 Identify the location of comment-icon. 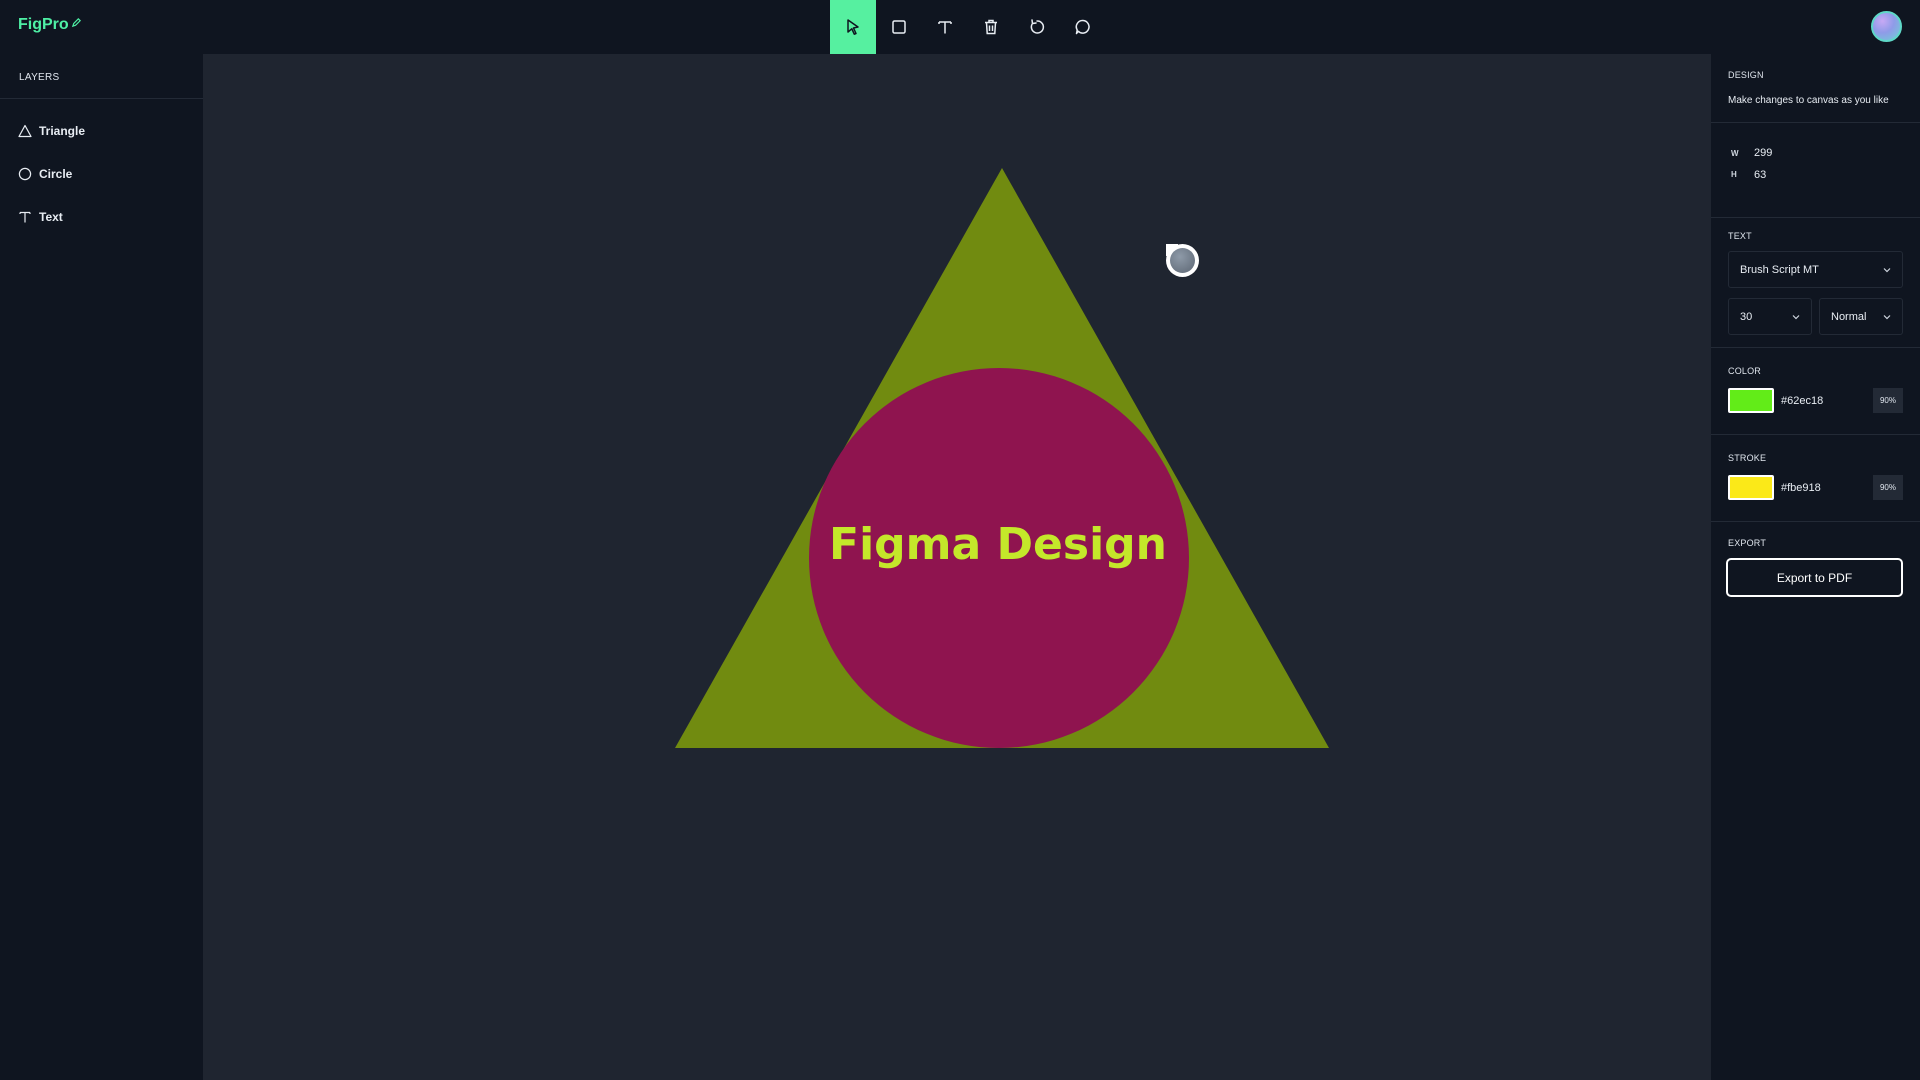
(1082, 27).